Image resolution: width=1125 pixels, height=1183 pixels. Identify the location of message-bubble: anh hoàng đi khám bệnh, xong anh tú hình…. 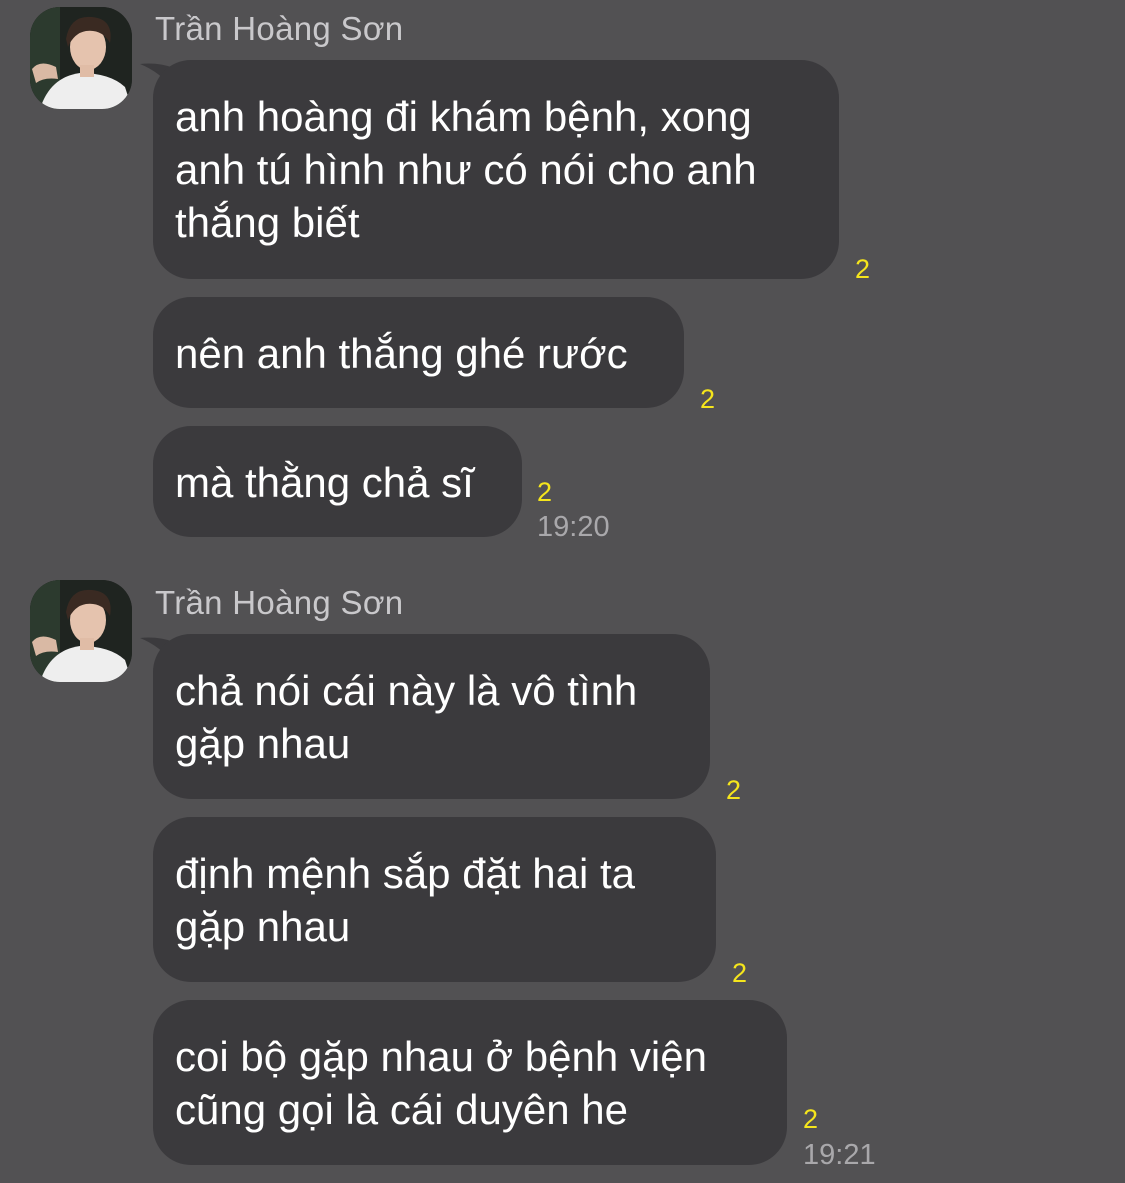
(496, 169).